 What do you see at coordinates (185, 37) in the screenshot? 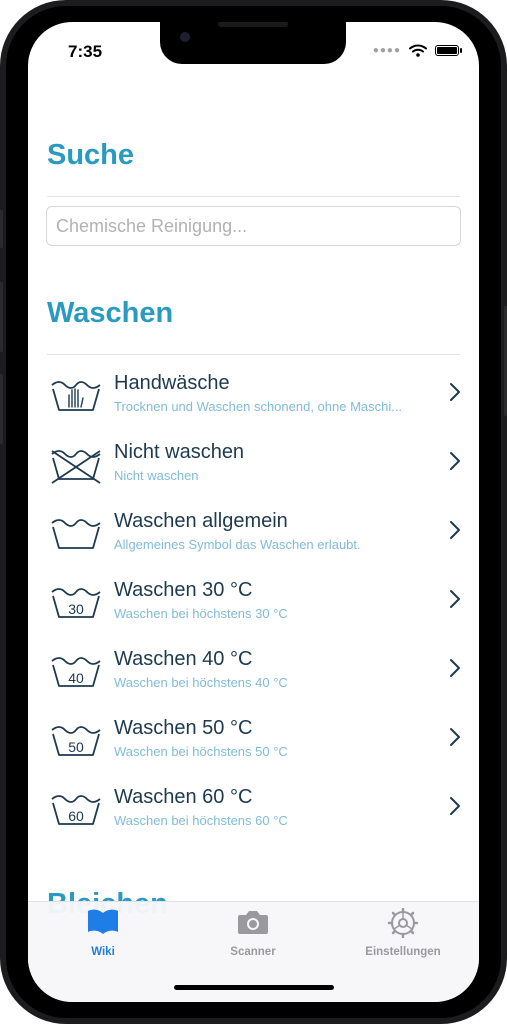
I see `front-camera-icon` at bounding box center [185, 37].